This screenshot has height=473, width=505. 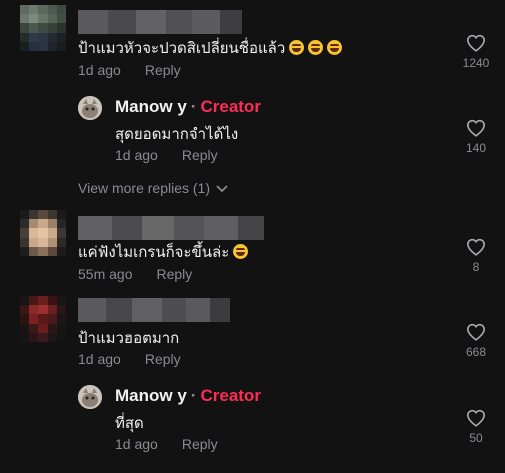 I want to click on like-button: 1240, so click(x=476, y=52).